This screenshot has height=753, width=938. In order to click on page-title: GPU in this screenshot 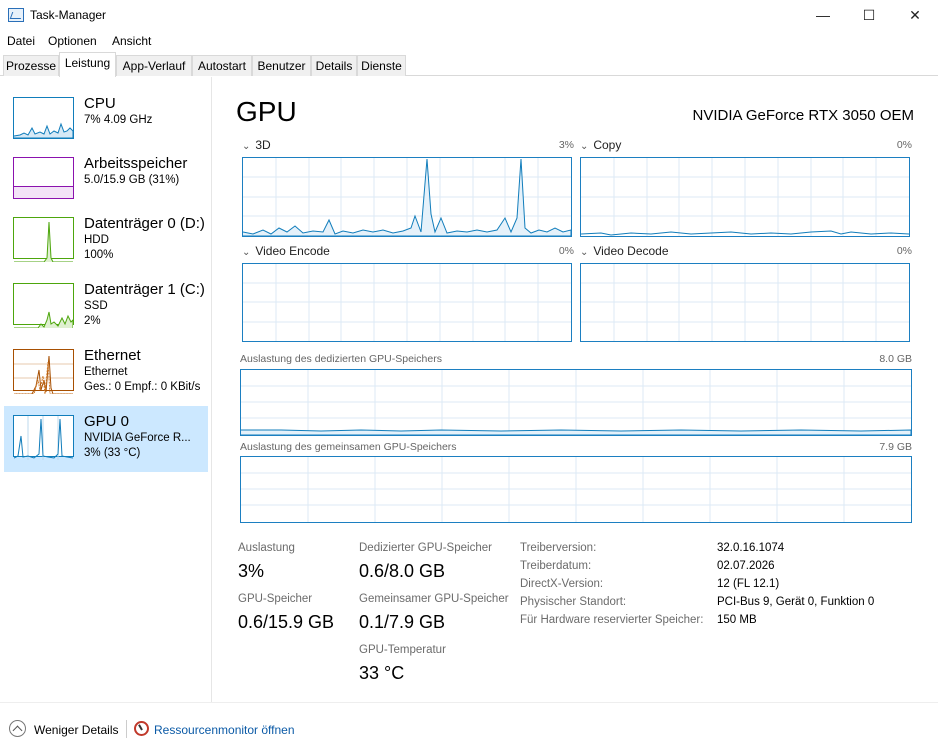, I will do `click(266, 111)`.